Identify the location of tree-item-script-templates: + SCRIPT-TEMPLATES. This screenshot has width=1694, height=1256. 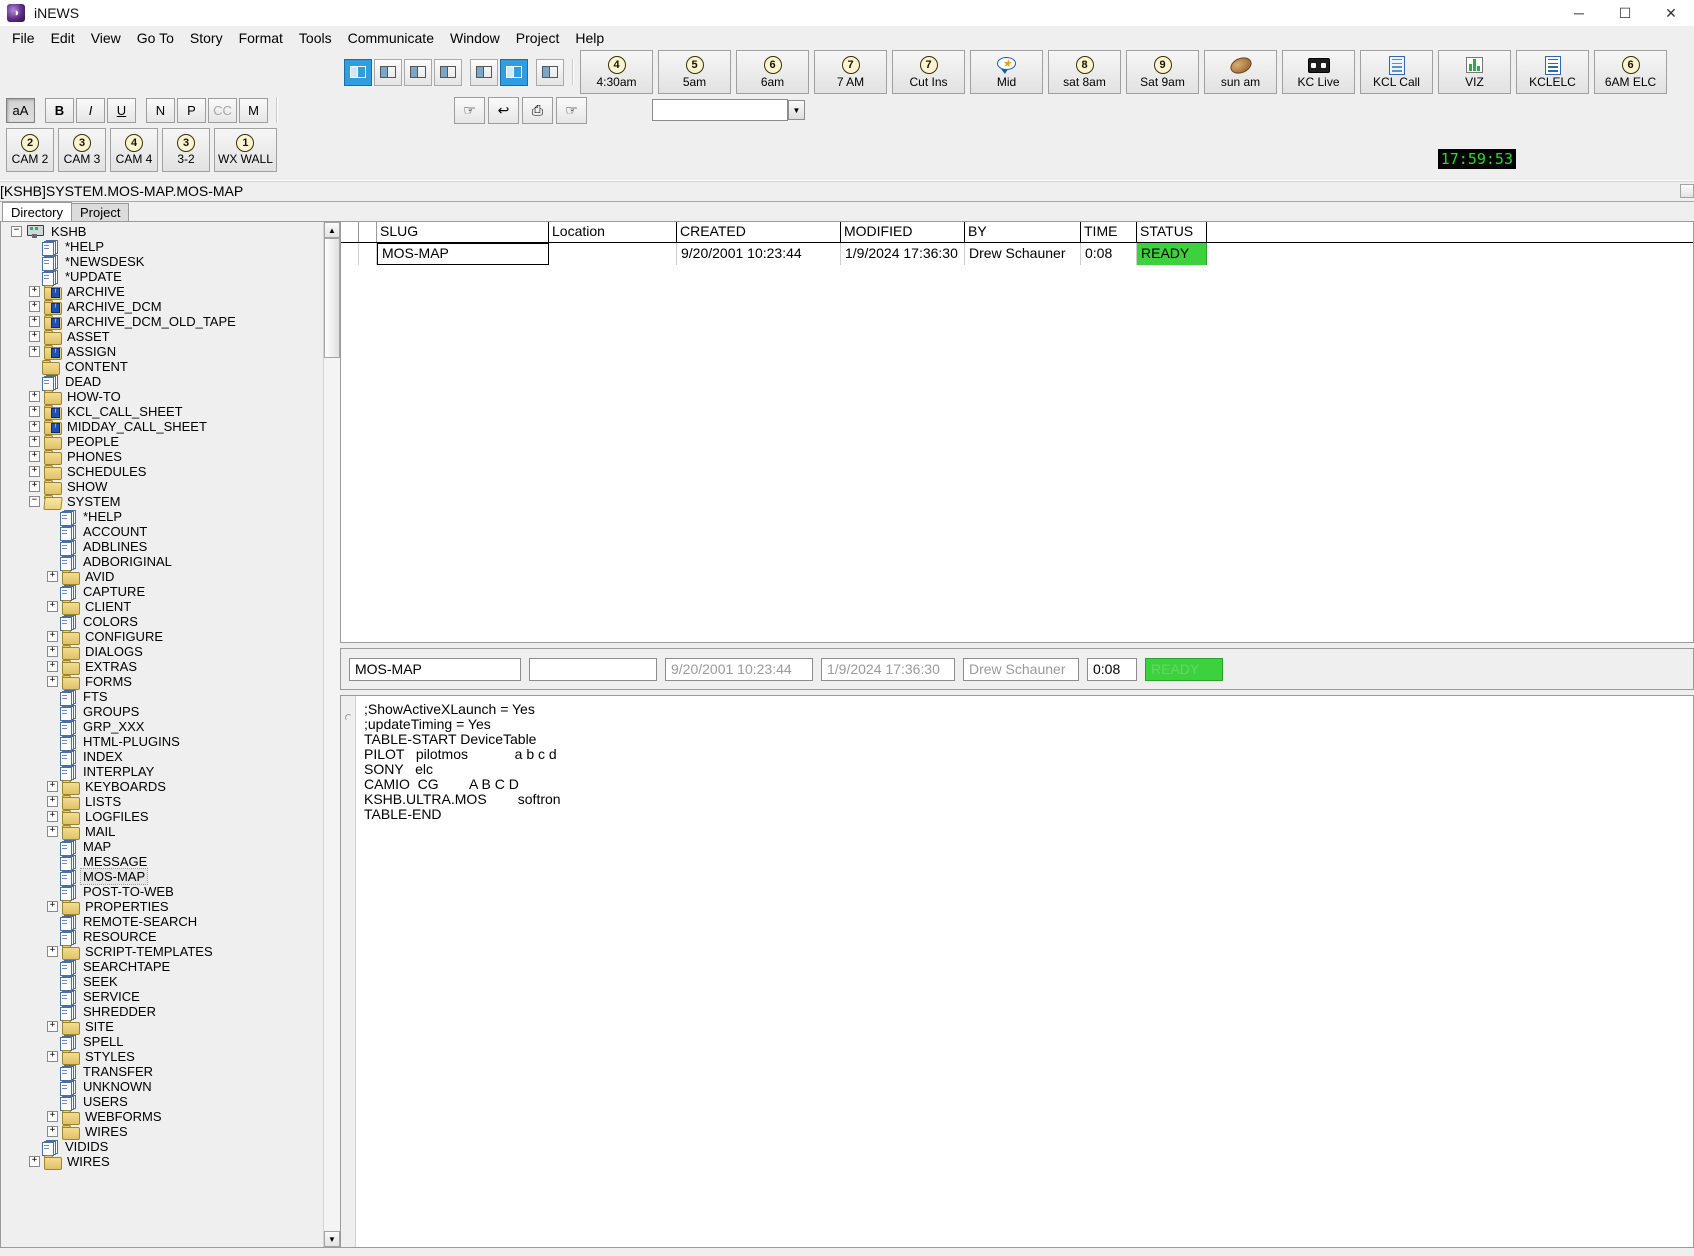
(162, 952).